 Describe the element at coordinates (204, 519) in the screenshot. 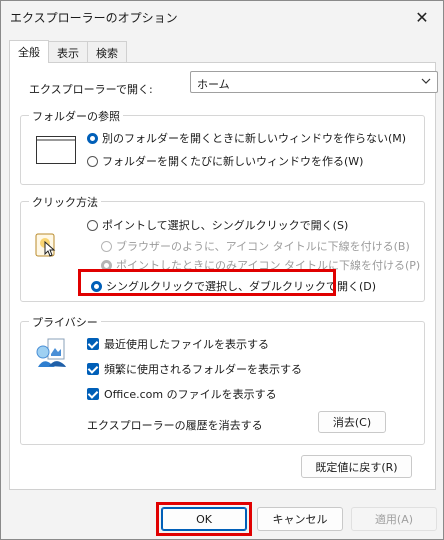

I see `ok-button: OK` at that location.